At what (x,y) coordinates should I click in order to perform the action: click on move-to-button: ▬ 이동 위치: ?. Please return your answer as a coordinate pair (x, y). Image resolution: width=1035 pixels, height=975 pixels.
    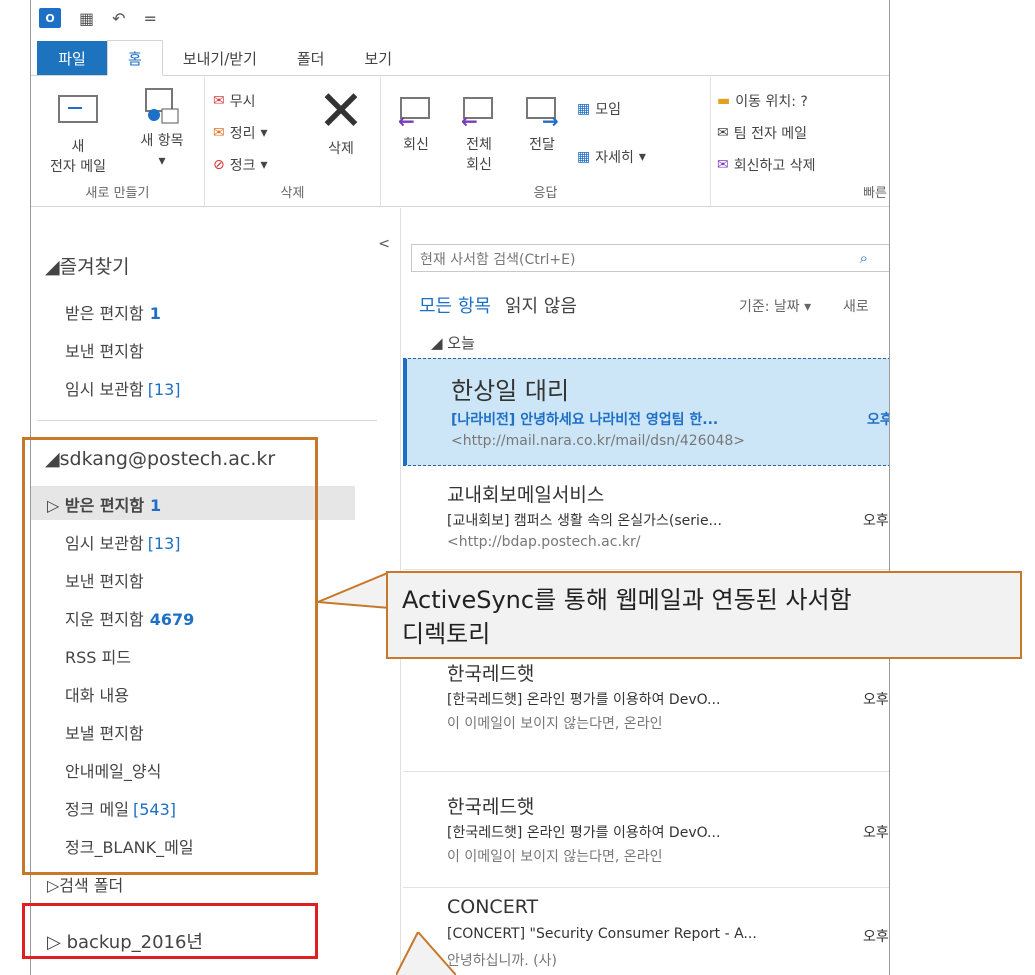
    Looking at the image, I should click on (762, 101).